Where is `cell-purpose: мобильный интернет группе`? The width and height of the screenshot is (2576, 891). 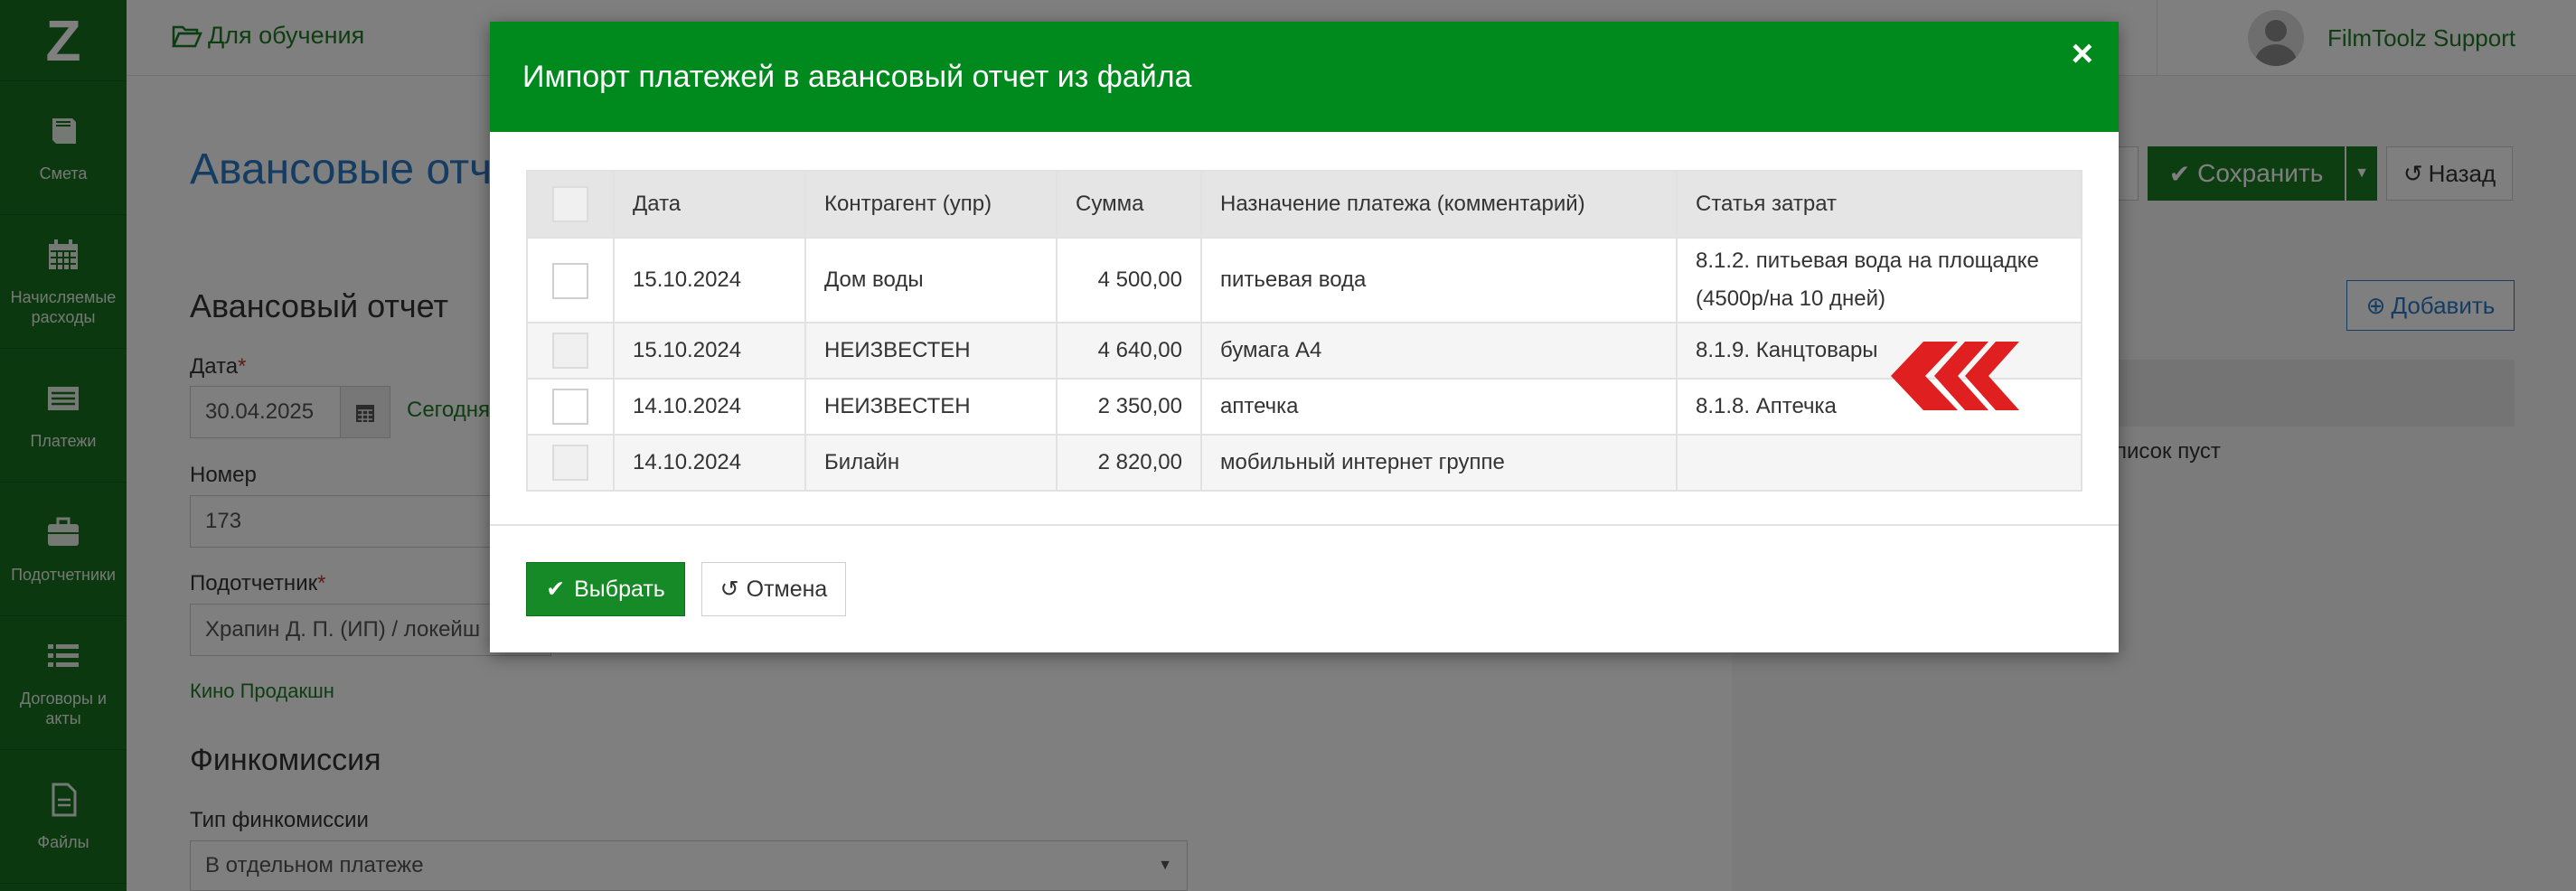
cell-purpose: мобильный интернет группе is located at coordinates (1439, 463).